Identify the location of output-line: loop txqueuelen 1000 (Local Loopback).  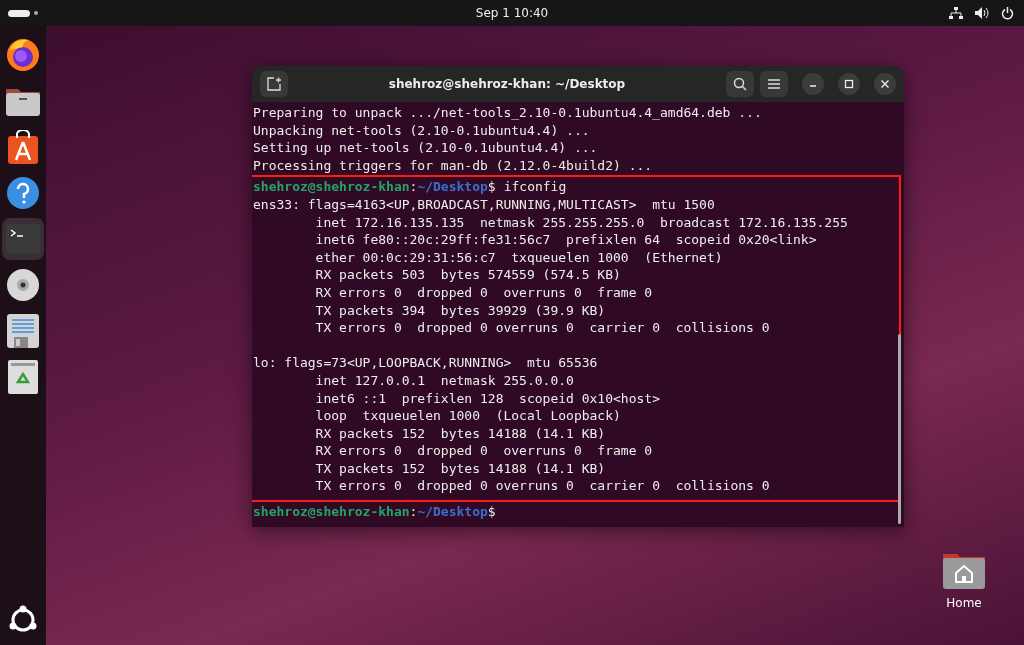
(467, 416).